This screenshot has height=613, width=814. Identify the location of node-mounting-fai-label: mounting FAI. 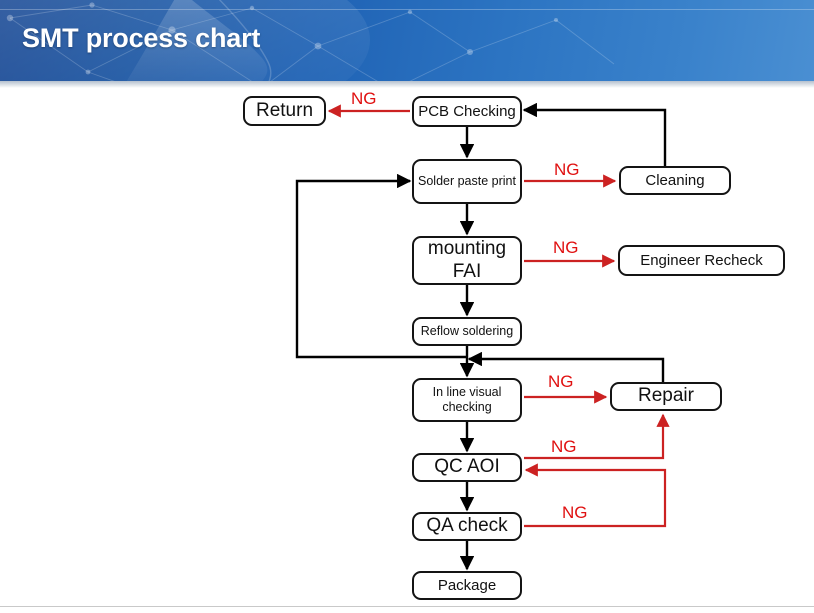
(467, 260).